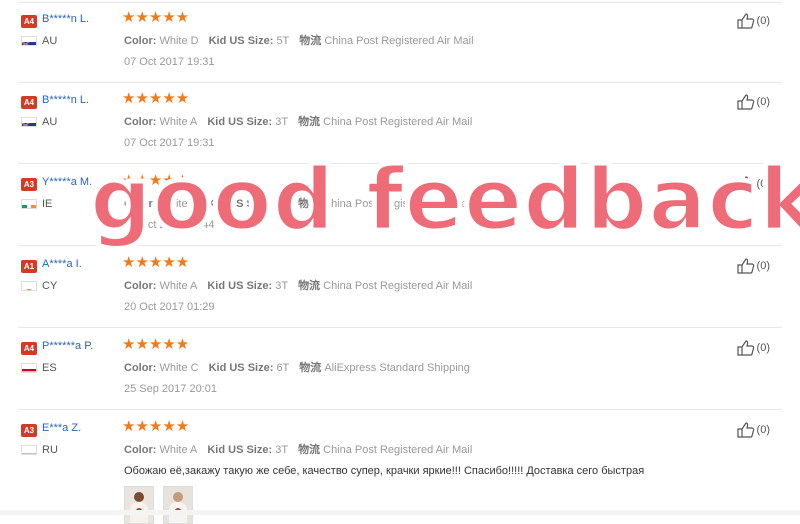 The image size is (800, 524). What do you see at coordinates (169, 307) in the screenshot?
I see `review-date: 20 Oct 2017 01:29` at bounding box center [169, 307].